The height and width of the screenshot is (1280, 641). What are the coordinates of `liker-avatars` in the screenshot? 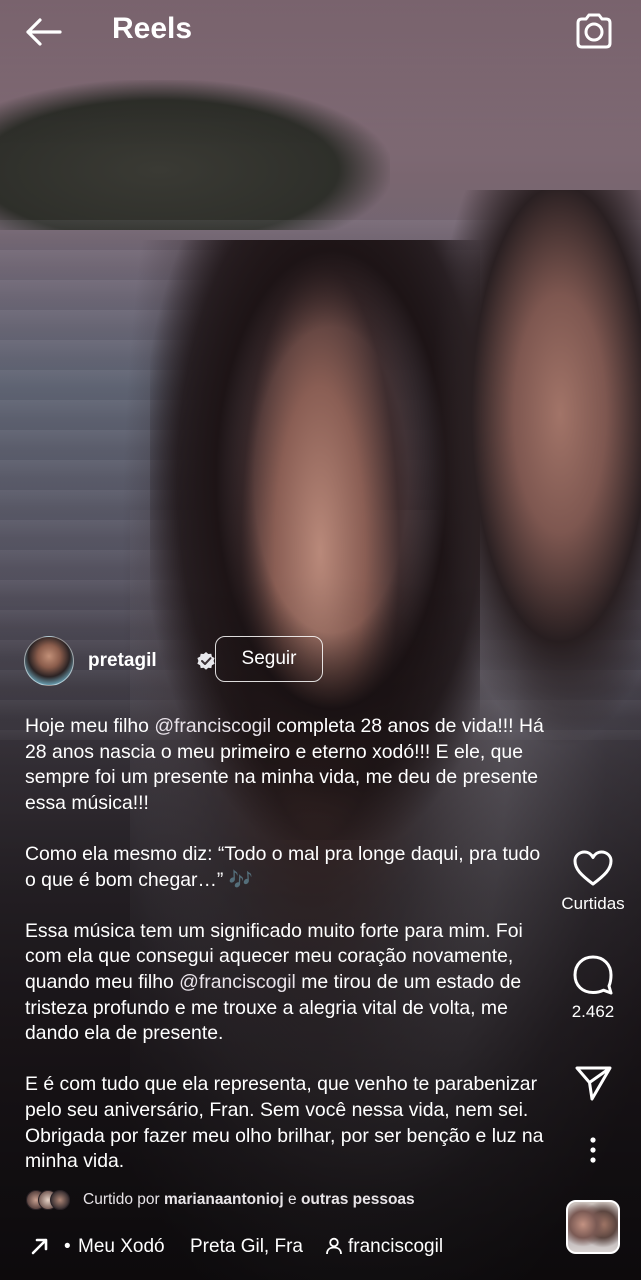 It's located at (50, 1200).